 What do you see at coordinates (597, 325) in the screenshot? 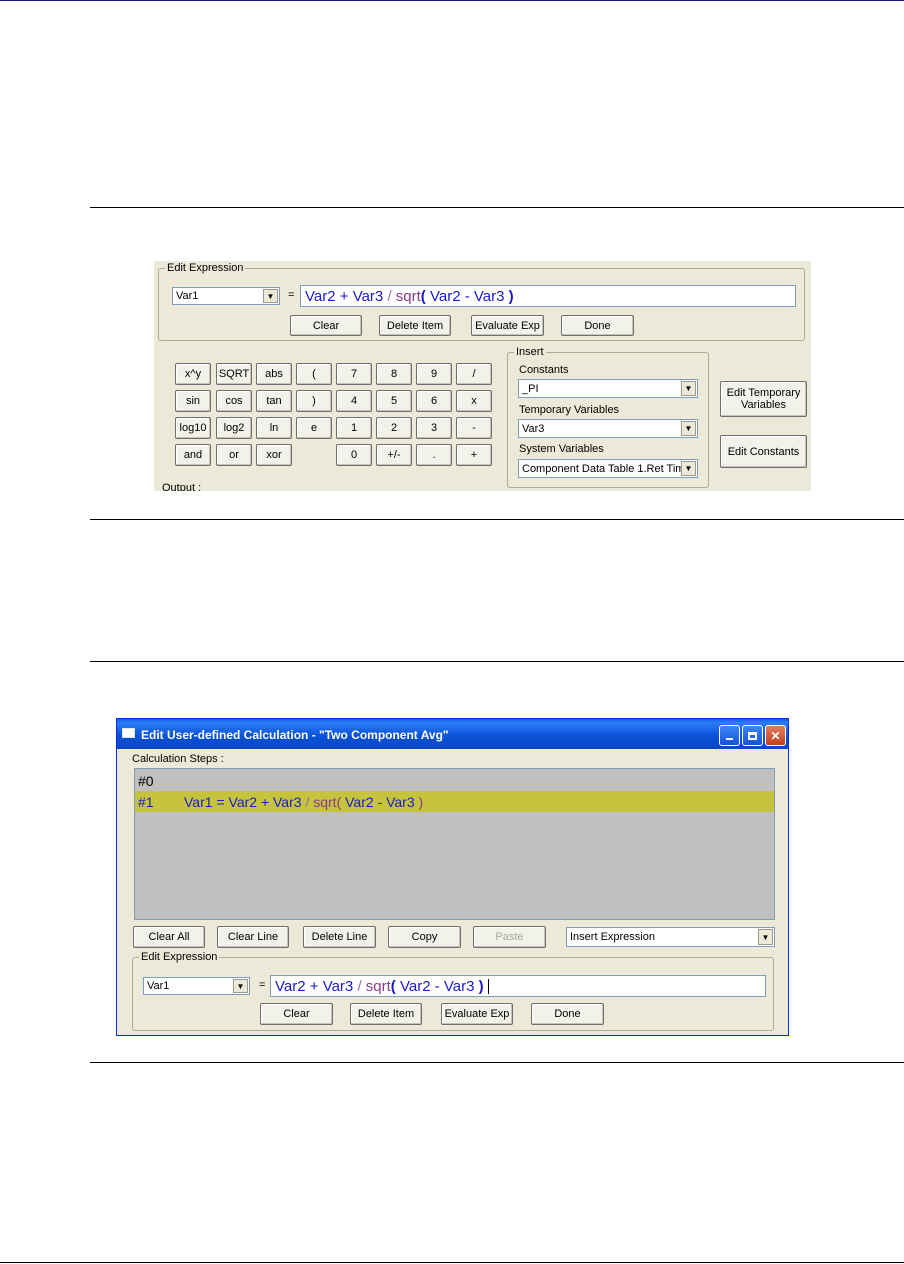
I see `done-button: Done` at bounding box center [597, 325].